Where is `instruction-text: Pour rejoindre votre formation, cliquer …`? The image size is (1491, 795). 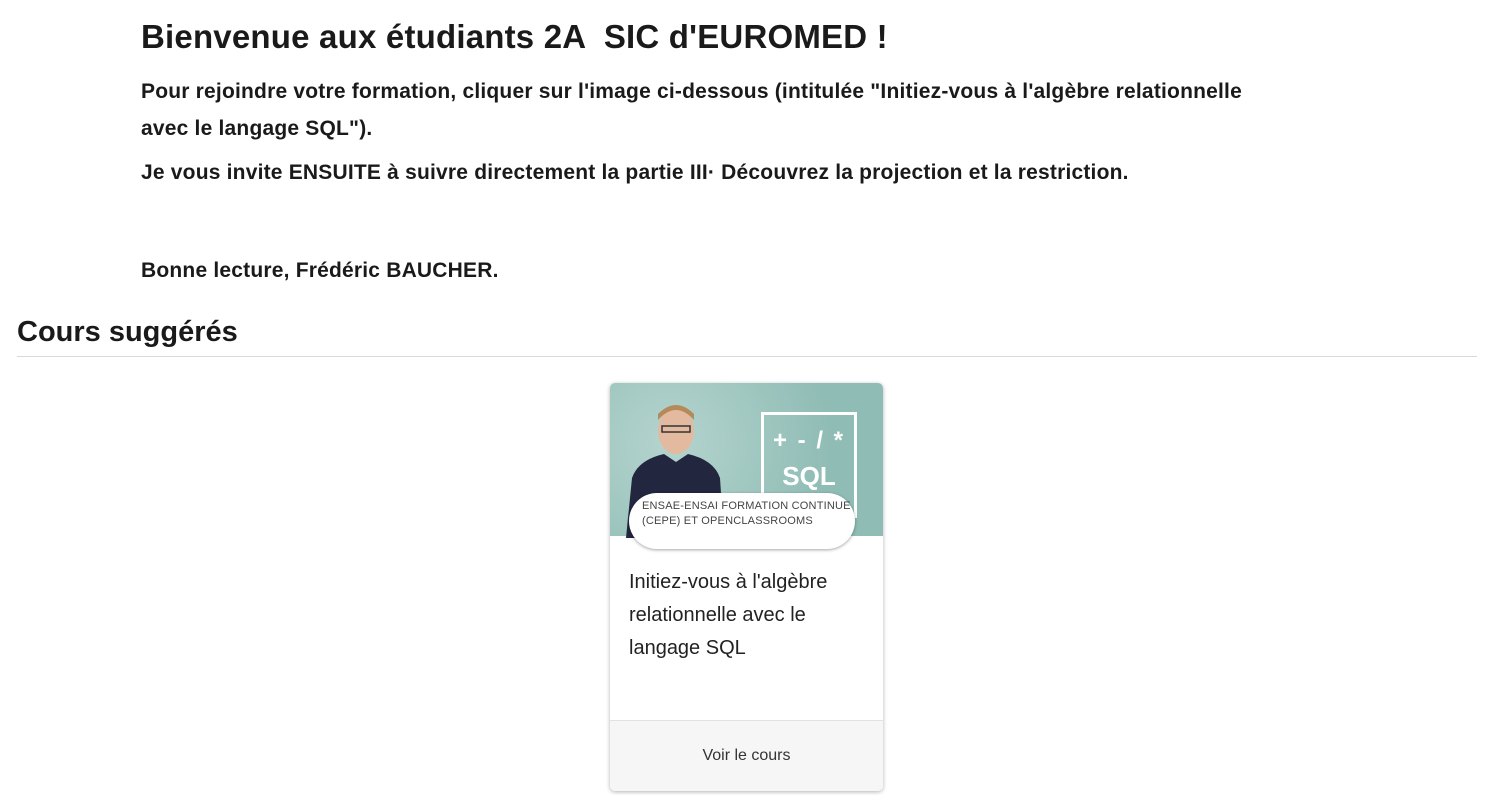
instruction-text: Pour rejoindre votre formation, cliquer … is located at coordinates (691, 110).